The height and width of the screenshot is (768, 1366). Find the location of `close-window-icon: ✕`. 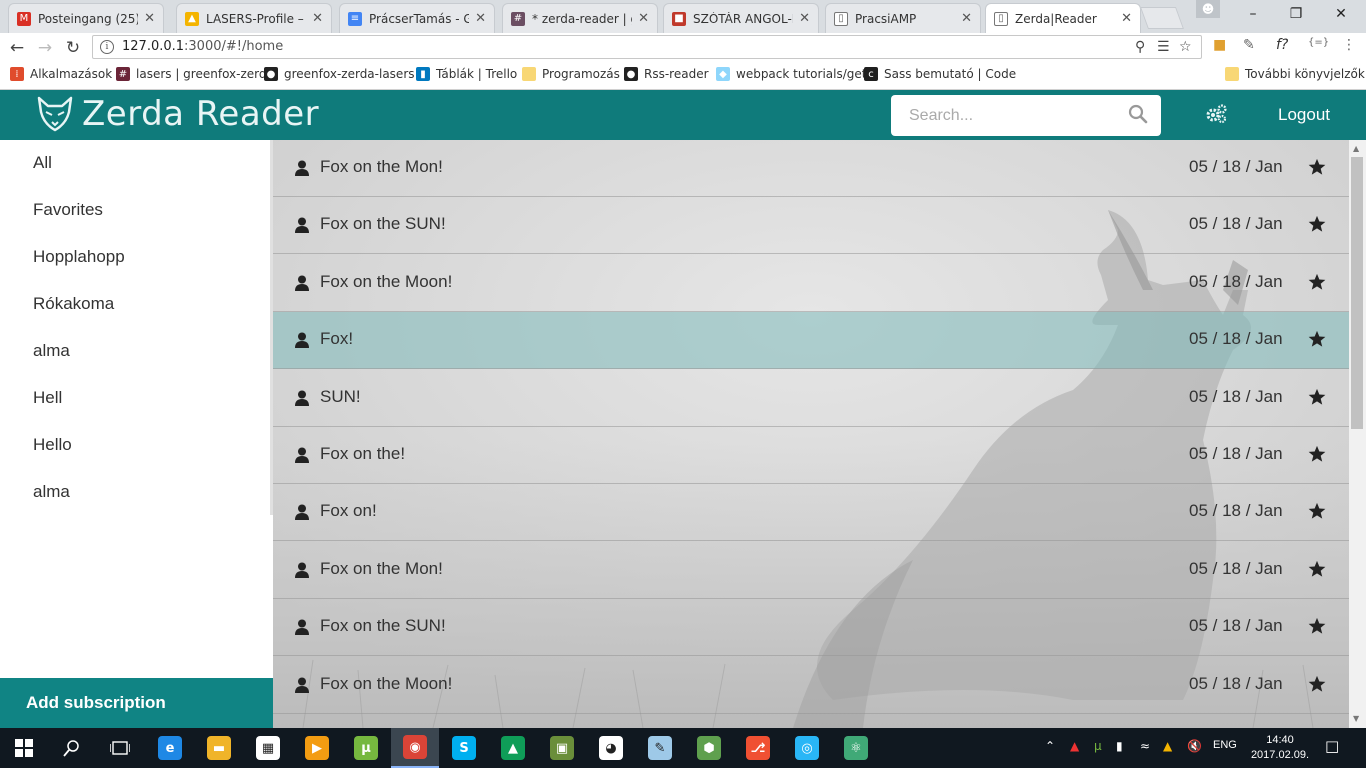

close-window-icon: ✕ is located at coordinates (1341, 14).